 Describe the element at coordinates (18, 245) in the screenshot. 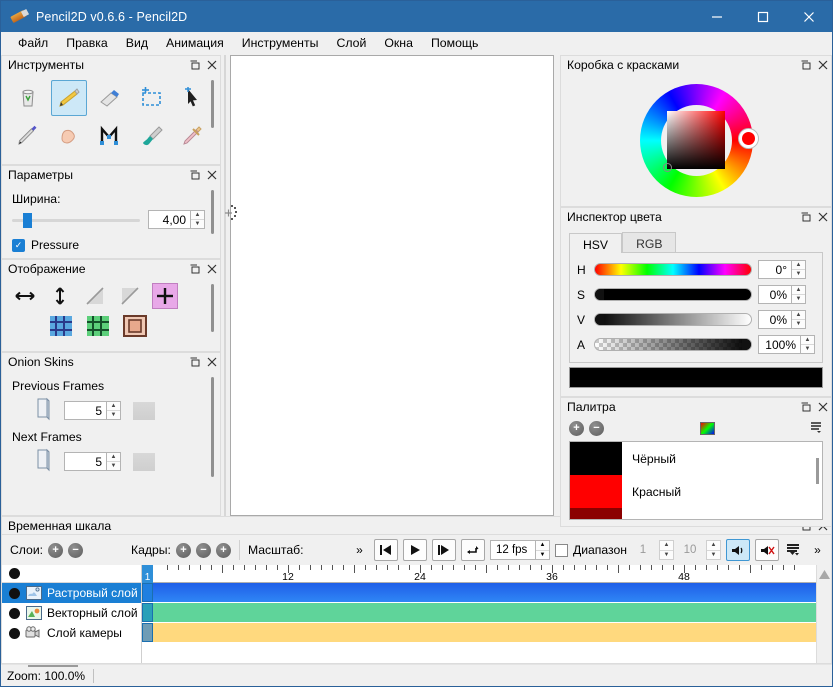

I see `pressure-checkbox: ✓` at that location.